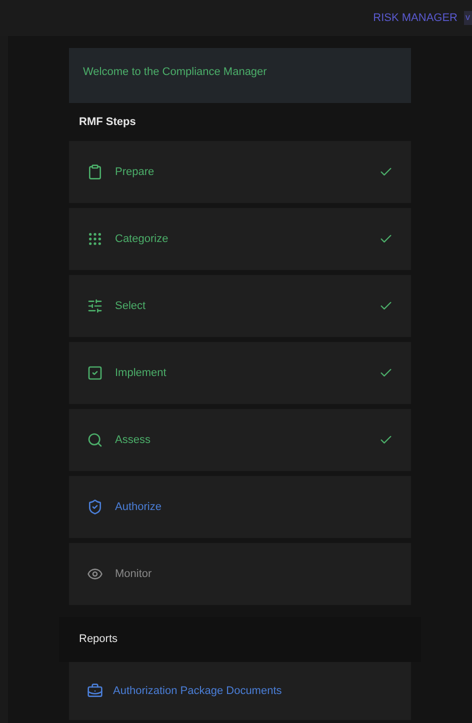  Describe the element at coordinates (240, 306) in the screenshot. I see `step-card: Select` at that location.